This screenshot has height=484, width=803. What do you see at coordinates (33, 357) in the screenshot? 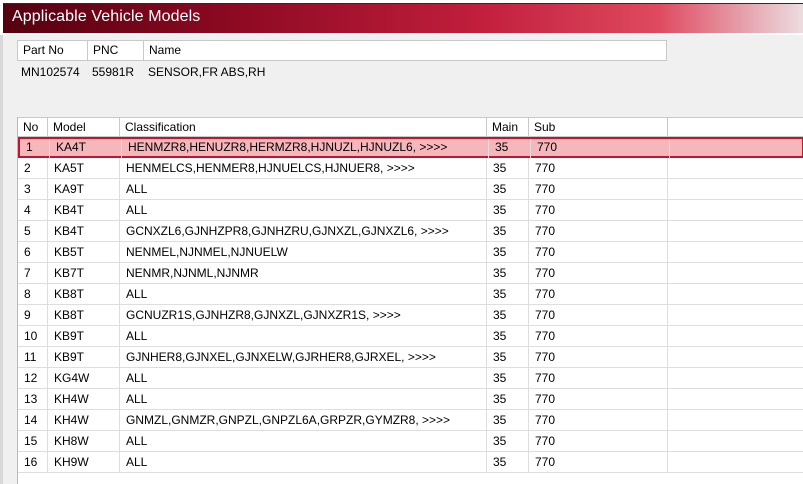
I see `cell-no: 11` at bounding box center [33, 357].